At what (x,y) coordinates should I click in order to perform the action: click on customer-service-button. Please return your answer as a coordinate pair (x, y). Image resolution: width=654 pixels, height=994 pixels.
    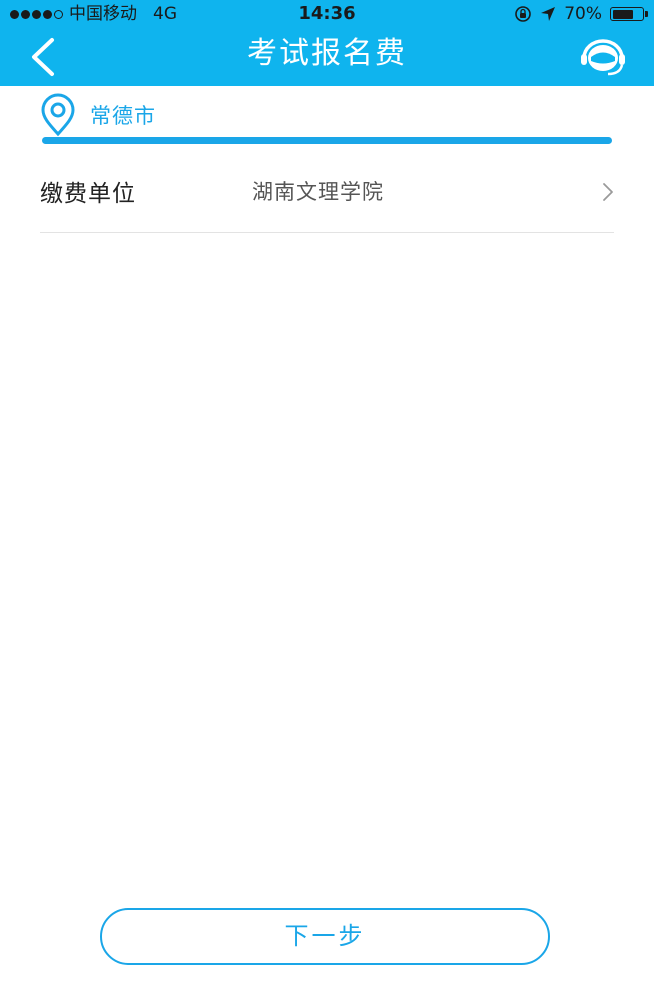
    Looking at the image, I should click on (603, 58).